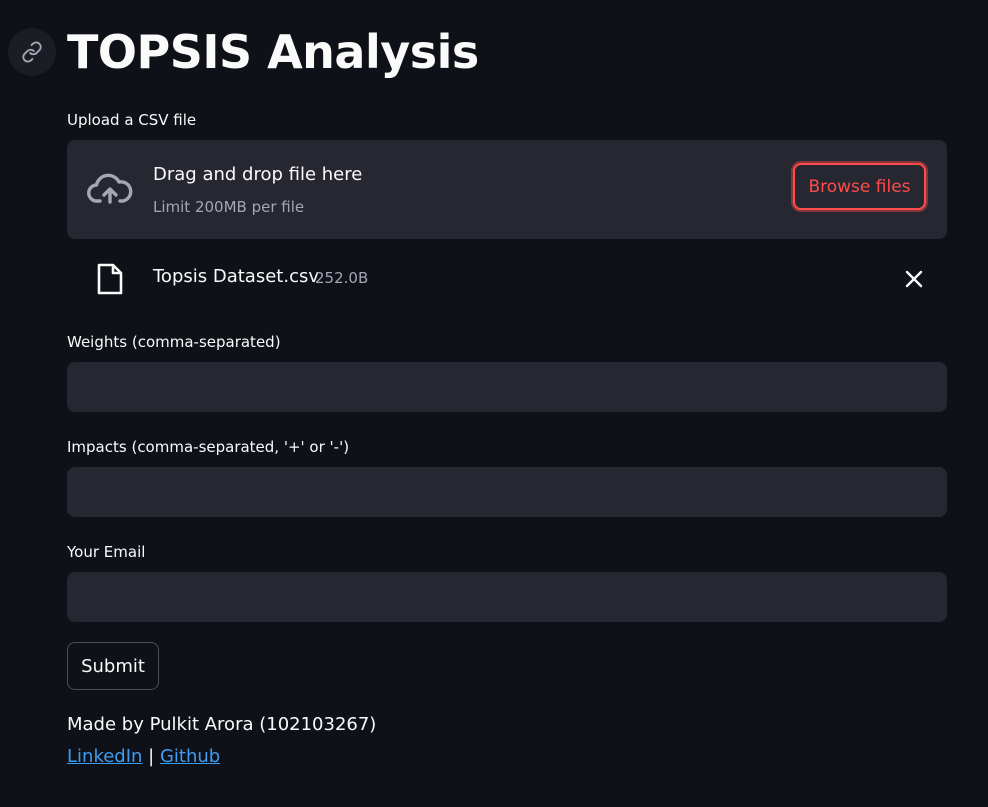  What do you see at coordinates (507, 387) in the screenshot?
I see `weights-input` at bounding box center [507, 387].